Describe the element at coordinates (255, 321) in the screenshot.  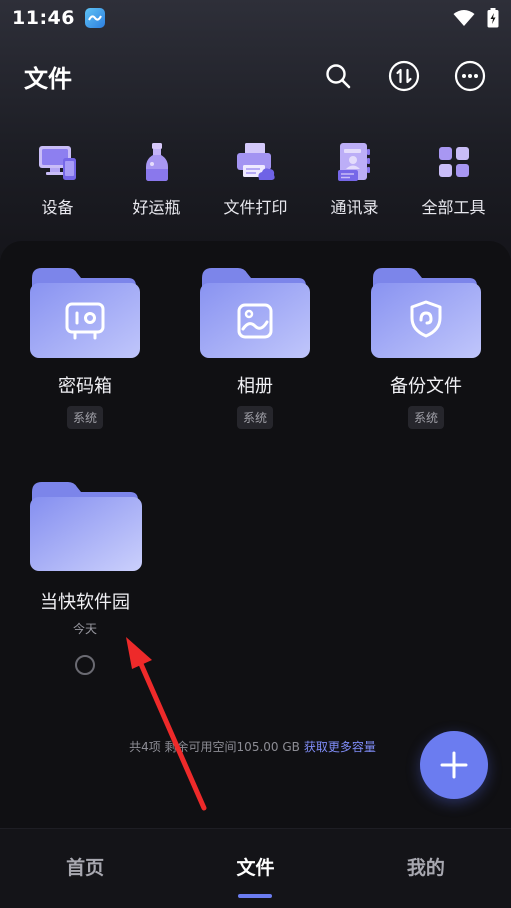
I see `photo-icon` at that location.